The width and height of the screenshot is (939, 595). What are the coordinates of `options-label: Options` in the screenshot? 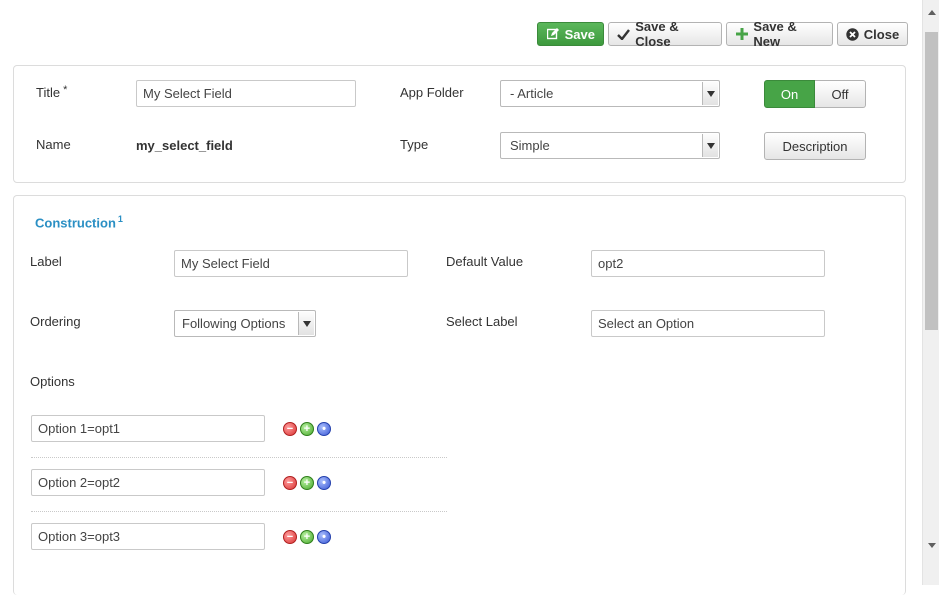 It's located at (52, 381).